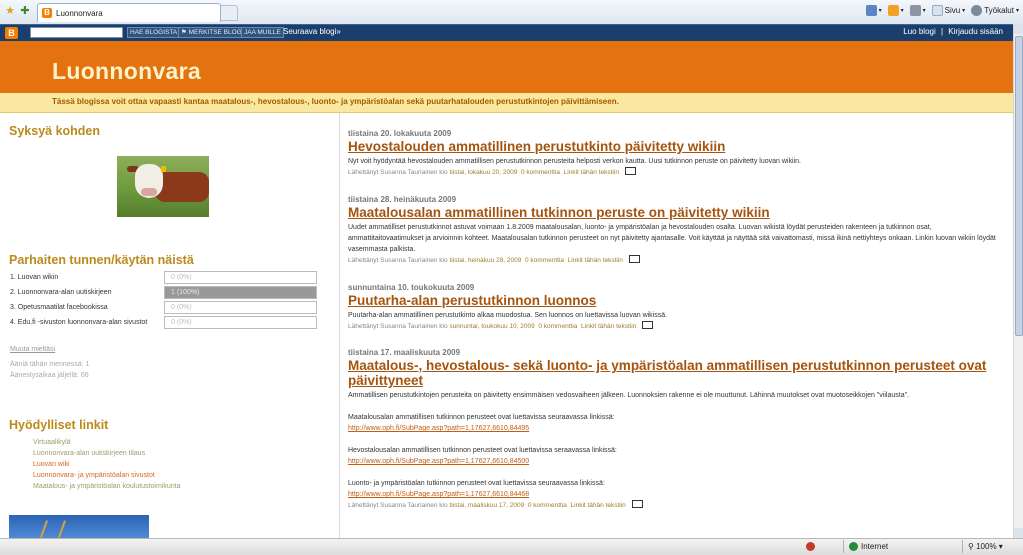 This screenshot has height=555, width=1023. What do you see at coordinates (511, 546) in the screenshot?
I see `status-bar: Internet ⚲ 100% ▾` at bounding box center [511, 546].